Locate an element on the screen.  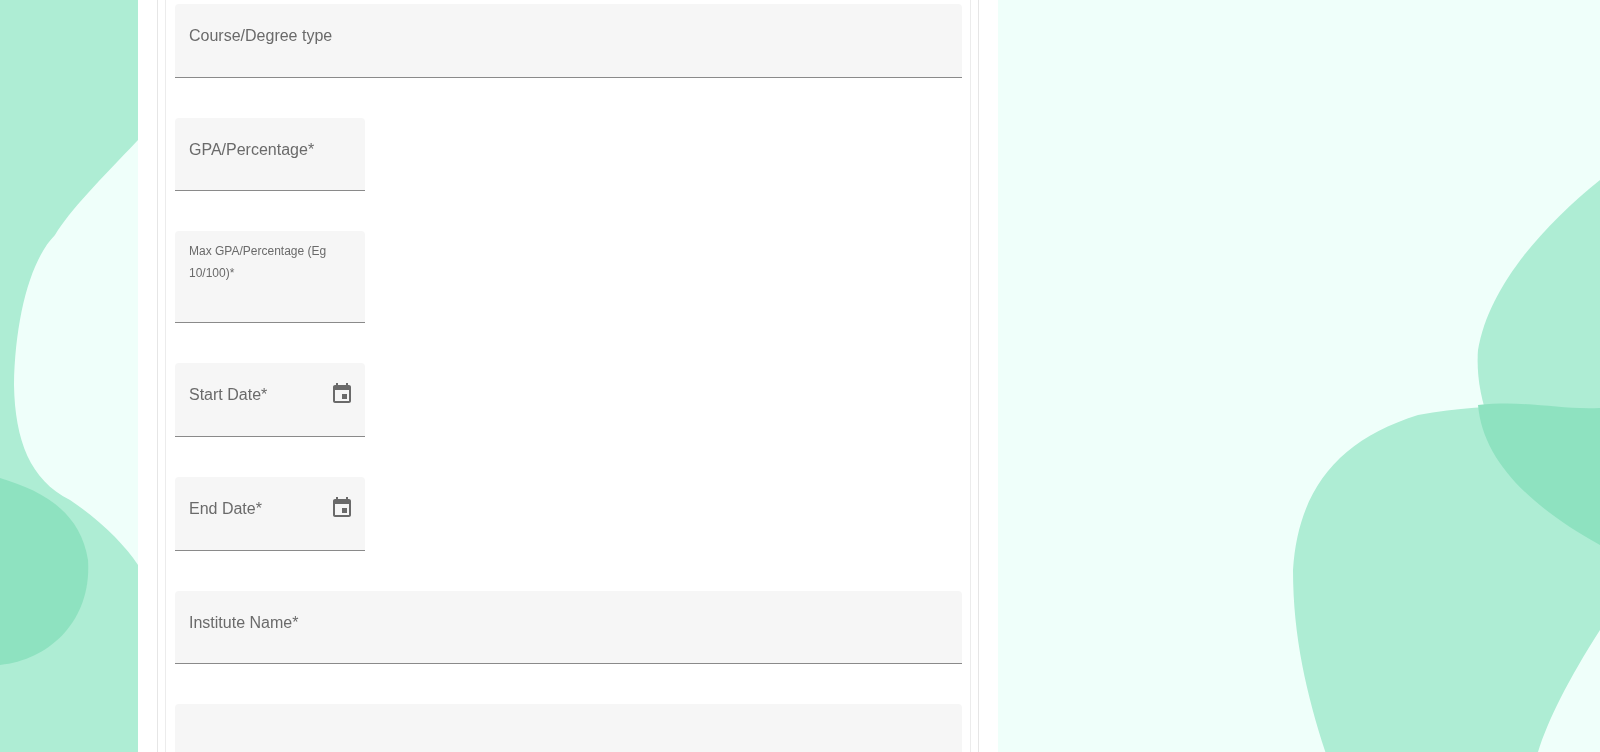
date-field: Start Date* is located at coordinates (270, 400).